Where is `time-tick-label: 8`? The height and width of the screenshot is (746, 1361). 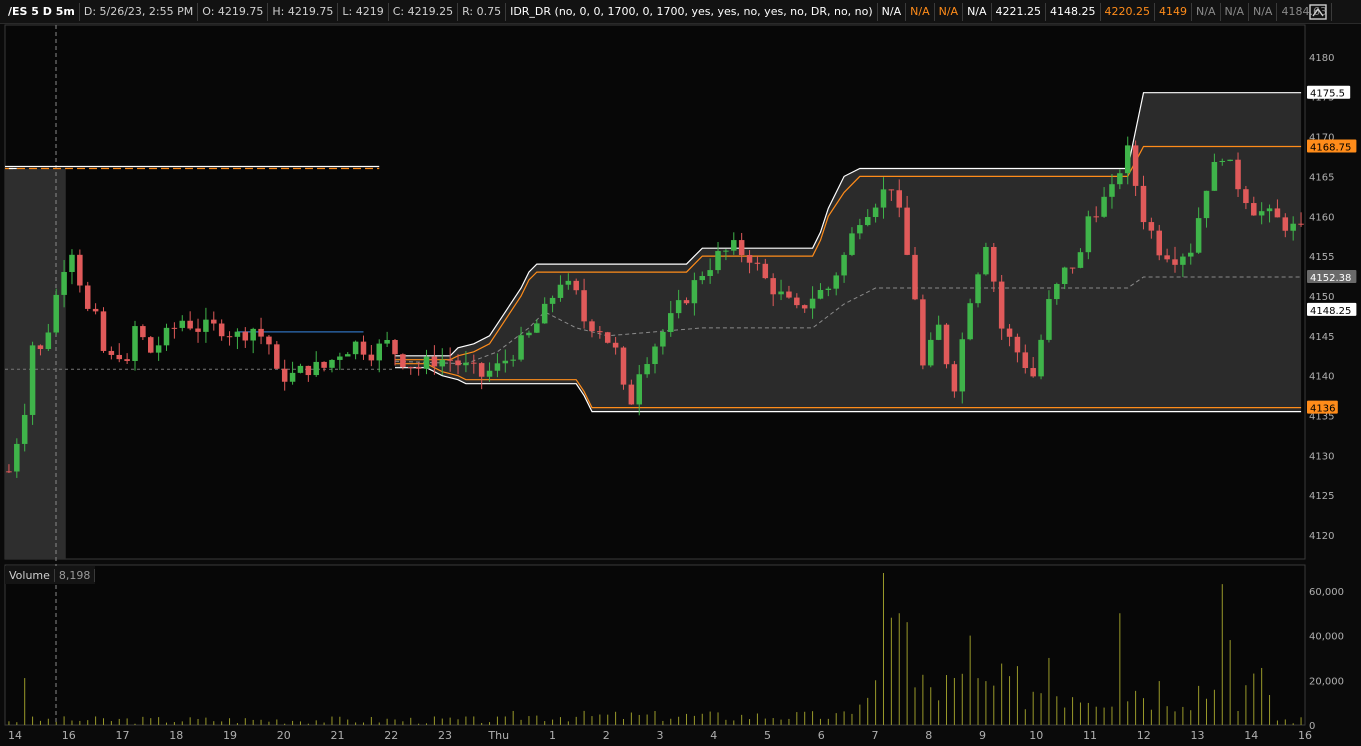
time-tick-label: 8 is located at coordinates (928, 735).